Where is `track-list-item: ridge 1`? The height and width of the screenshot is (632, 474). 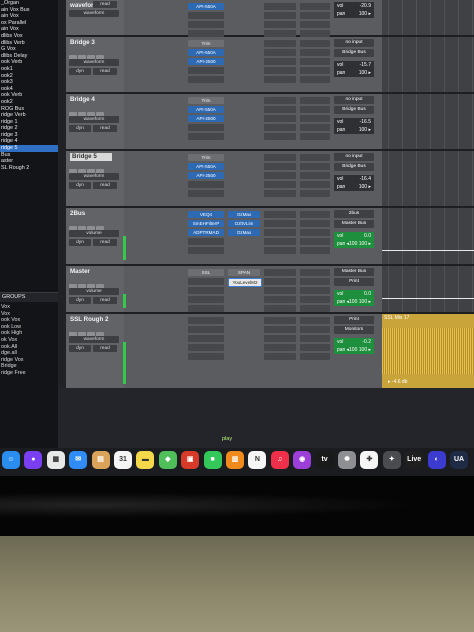 track-list-item: ridge 1 is located at coordinates (29, 122).